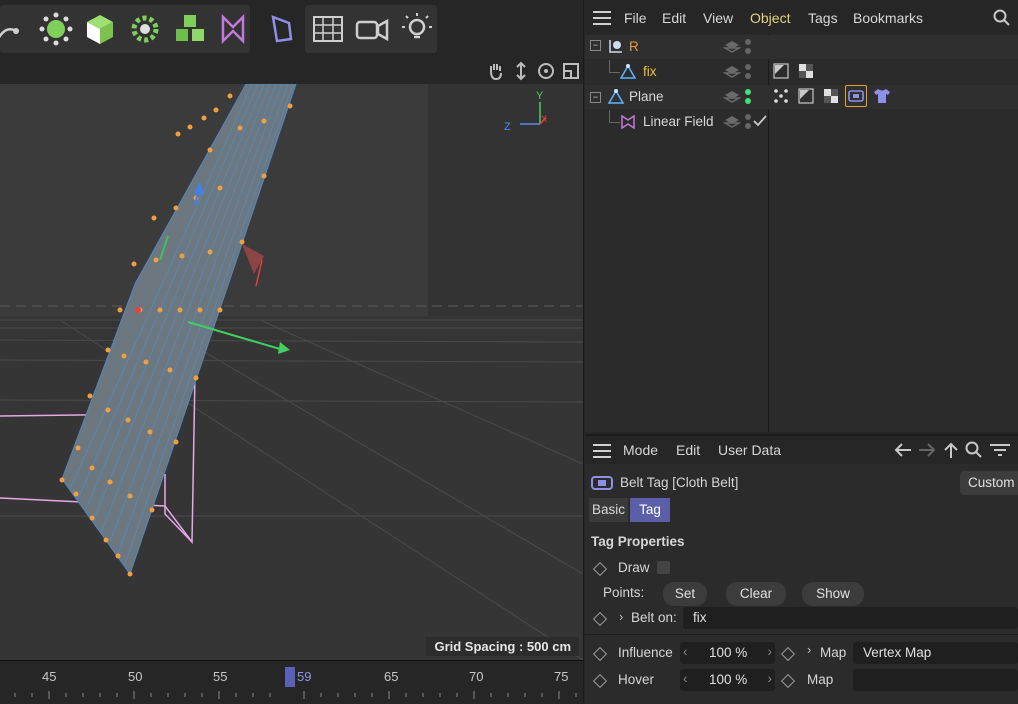  Describe the element at coordinates (903, 450) in the screenshot. I see `back-arrow-icon` at that location.